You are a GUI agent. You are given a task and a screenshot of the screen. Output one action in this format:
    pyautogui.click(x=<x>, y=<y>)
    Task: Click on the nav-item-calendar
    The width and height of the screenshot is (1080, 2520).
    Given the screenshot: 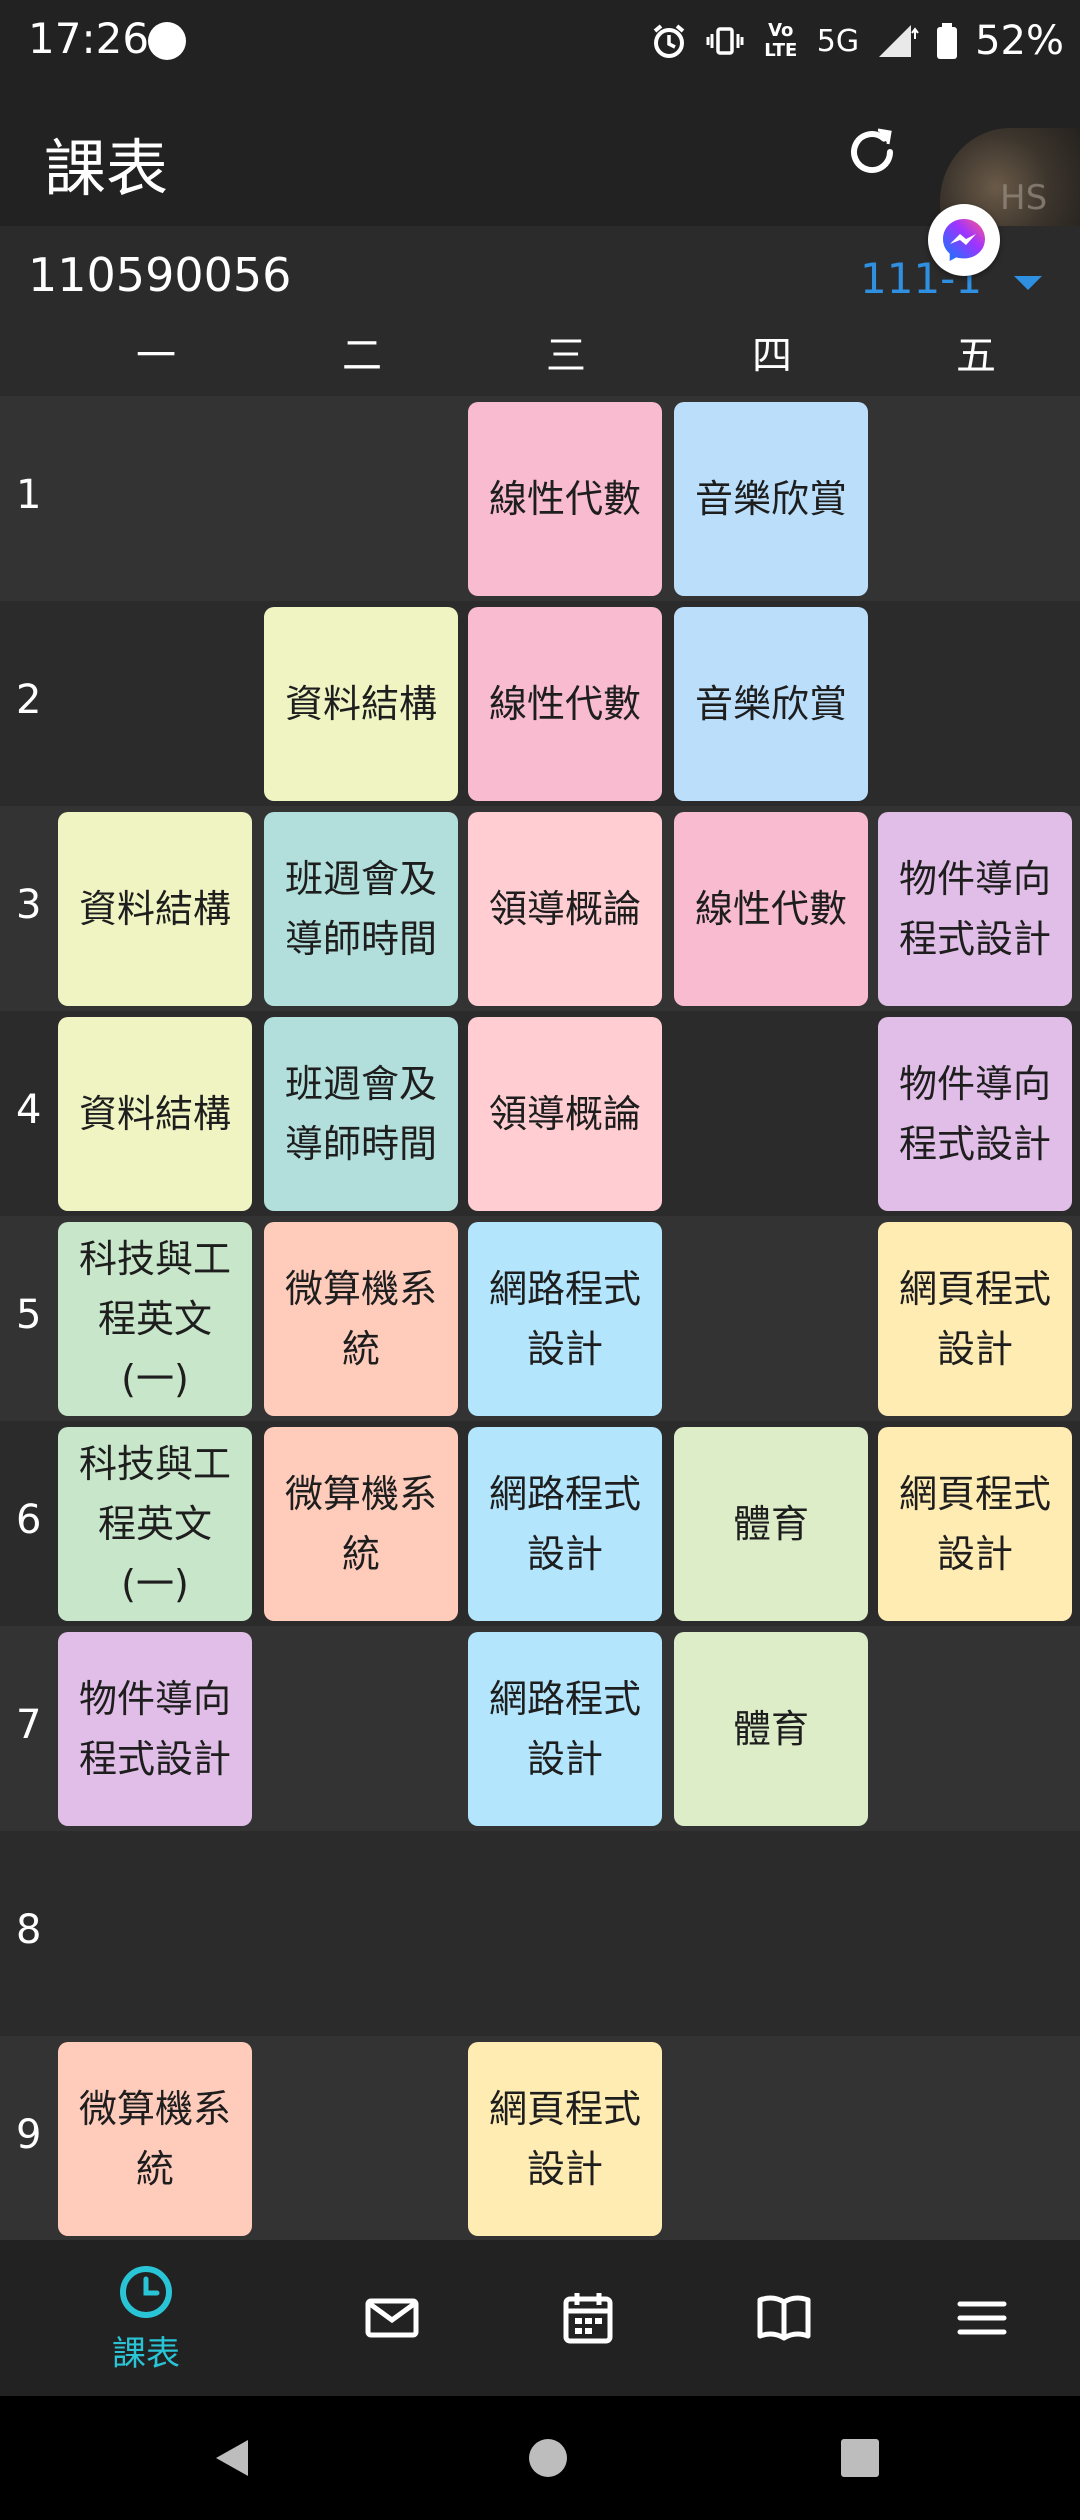 What is the action you would take?
    pyautogui.click(x=588, y=2318)
    